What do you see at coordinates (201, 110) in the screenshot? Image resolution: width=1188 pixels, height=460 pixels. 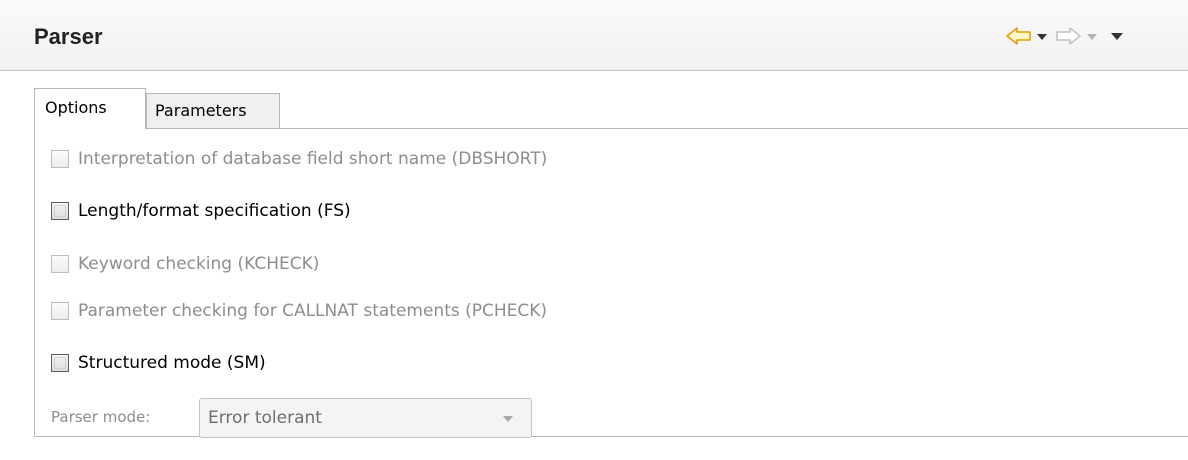 I see `tab-parameters-label: Parameters` at bounding box center [201, 110].